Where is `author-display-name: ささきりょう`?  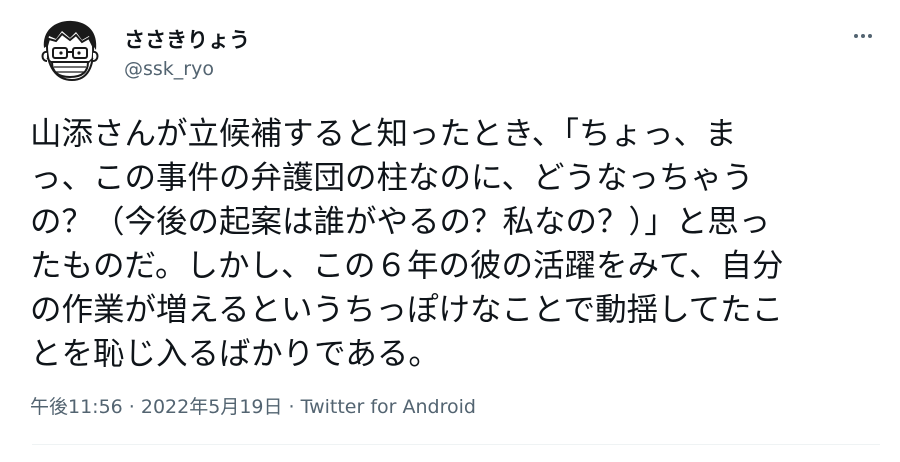 author-display-name: ささきりょう is located at coordinates (187, 39).